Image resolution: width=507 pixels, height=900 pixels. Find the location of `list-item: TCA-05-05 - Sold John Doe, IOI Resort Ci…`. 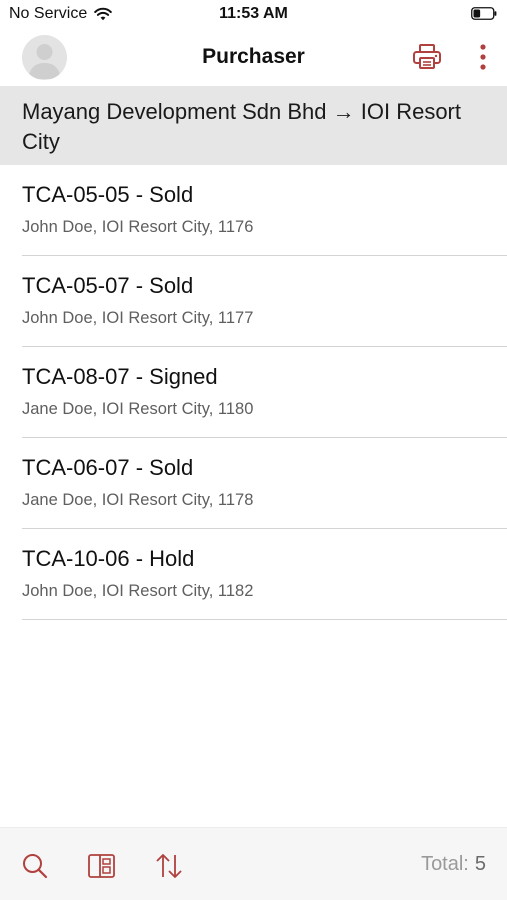

list-item: TCA-05-05 - Sold John Doe, IOI Resort Ci… is located at coordinates (253, 210).